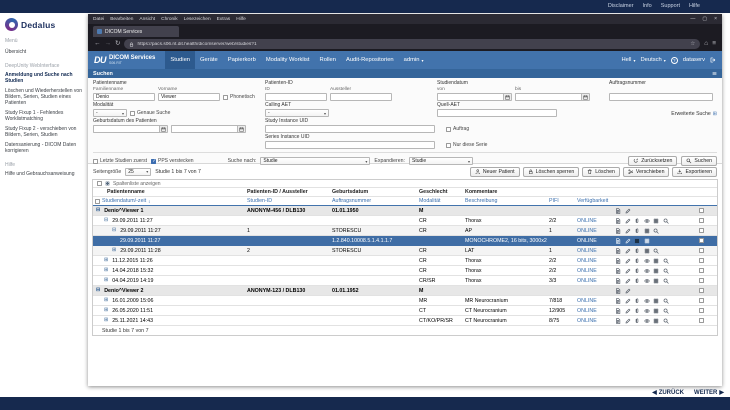  Describe the element at coordinates (197, 19) in the screenshot. I see `browser-menu-lesezeichen: Lesezeichen` at that location.